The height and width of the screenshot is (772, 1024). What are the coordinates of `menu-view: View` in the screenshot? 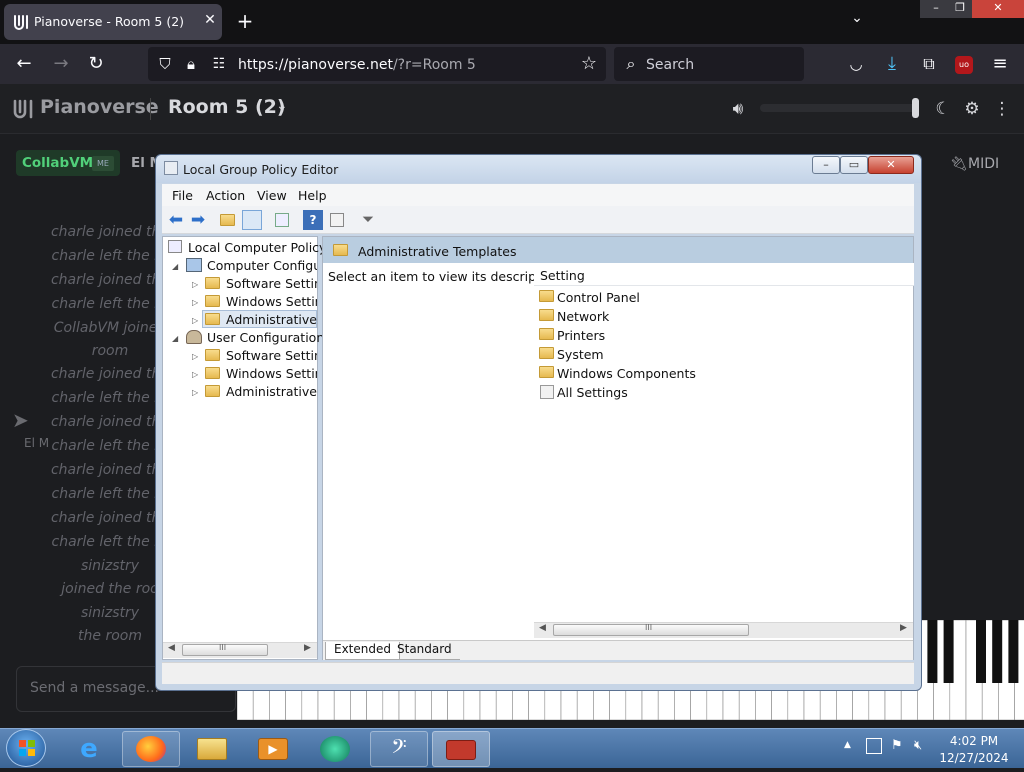 It's located at (272, 195).